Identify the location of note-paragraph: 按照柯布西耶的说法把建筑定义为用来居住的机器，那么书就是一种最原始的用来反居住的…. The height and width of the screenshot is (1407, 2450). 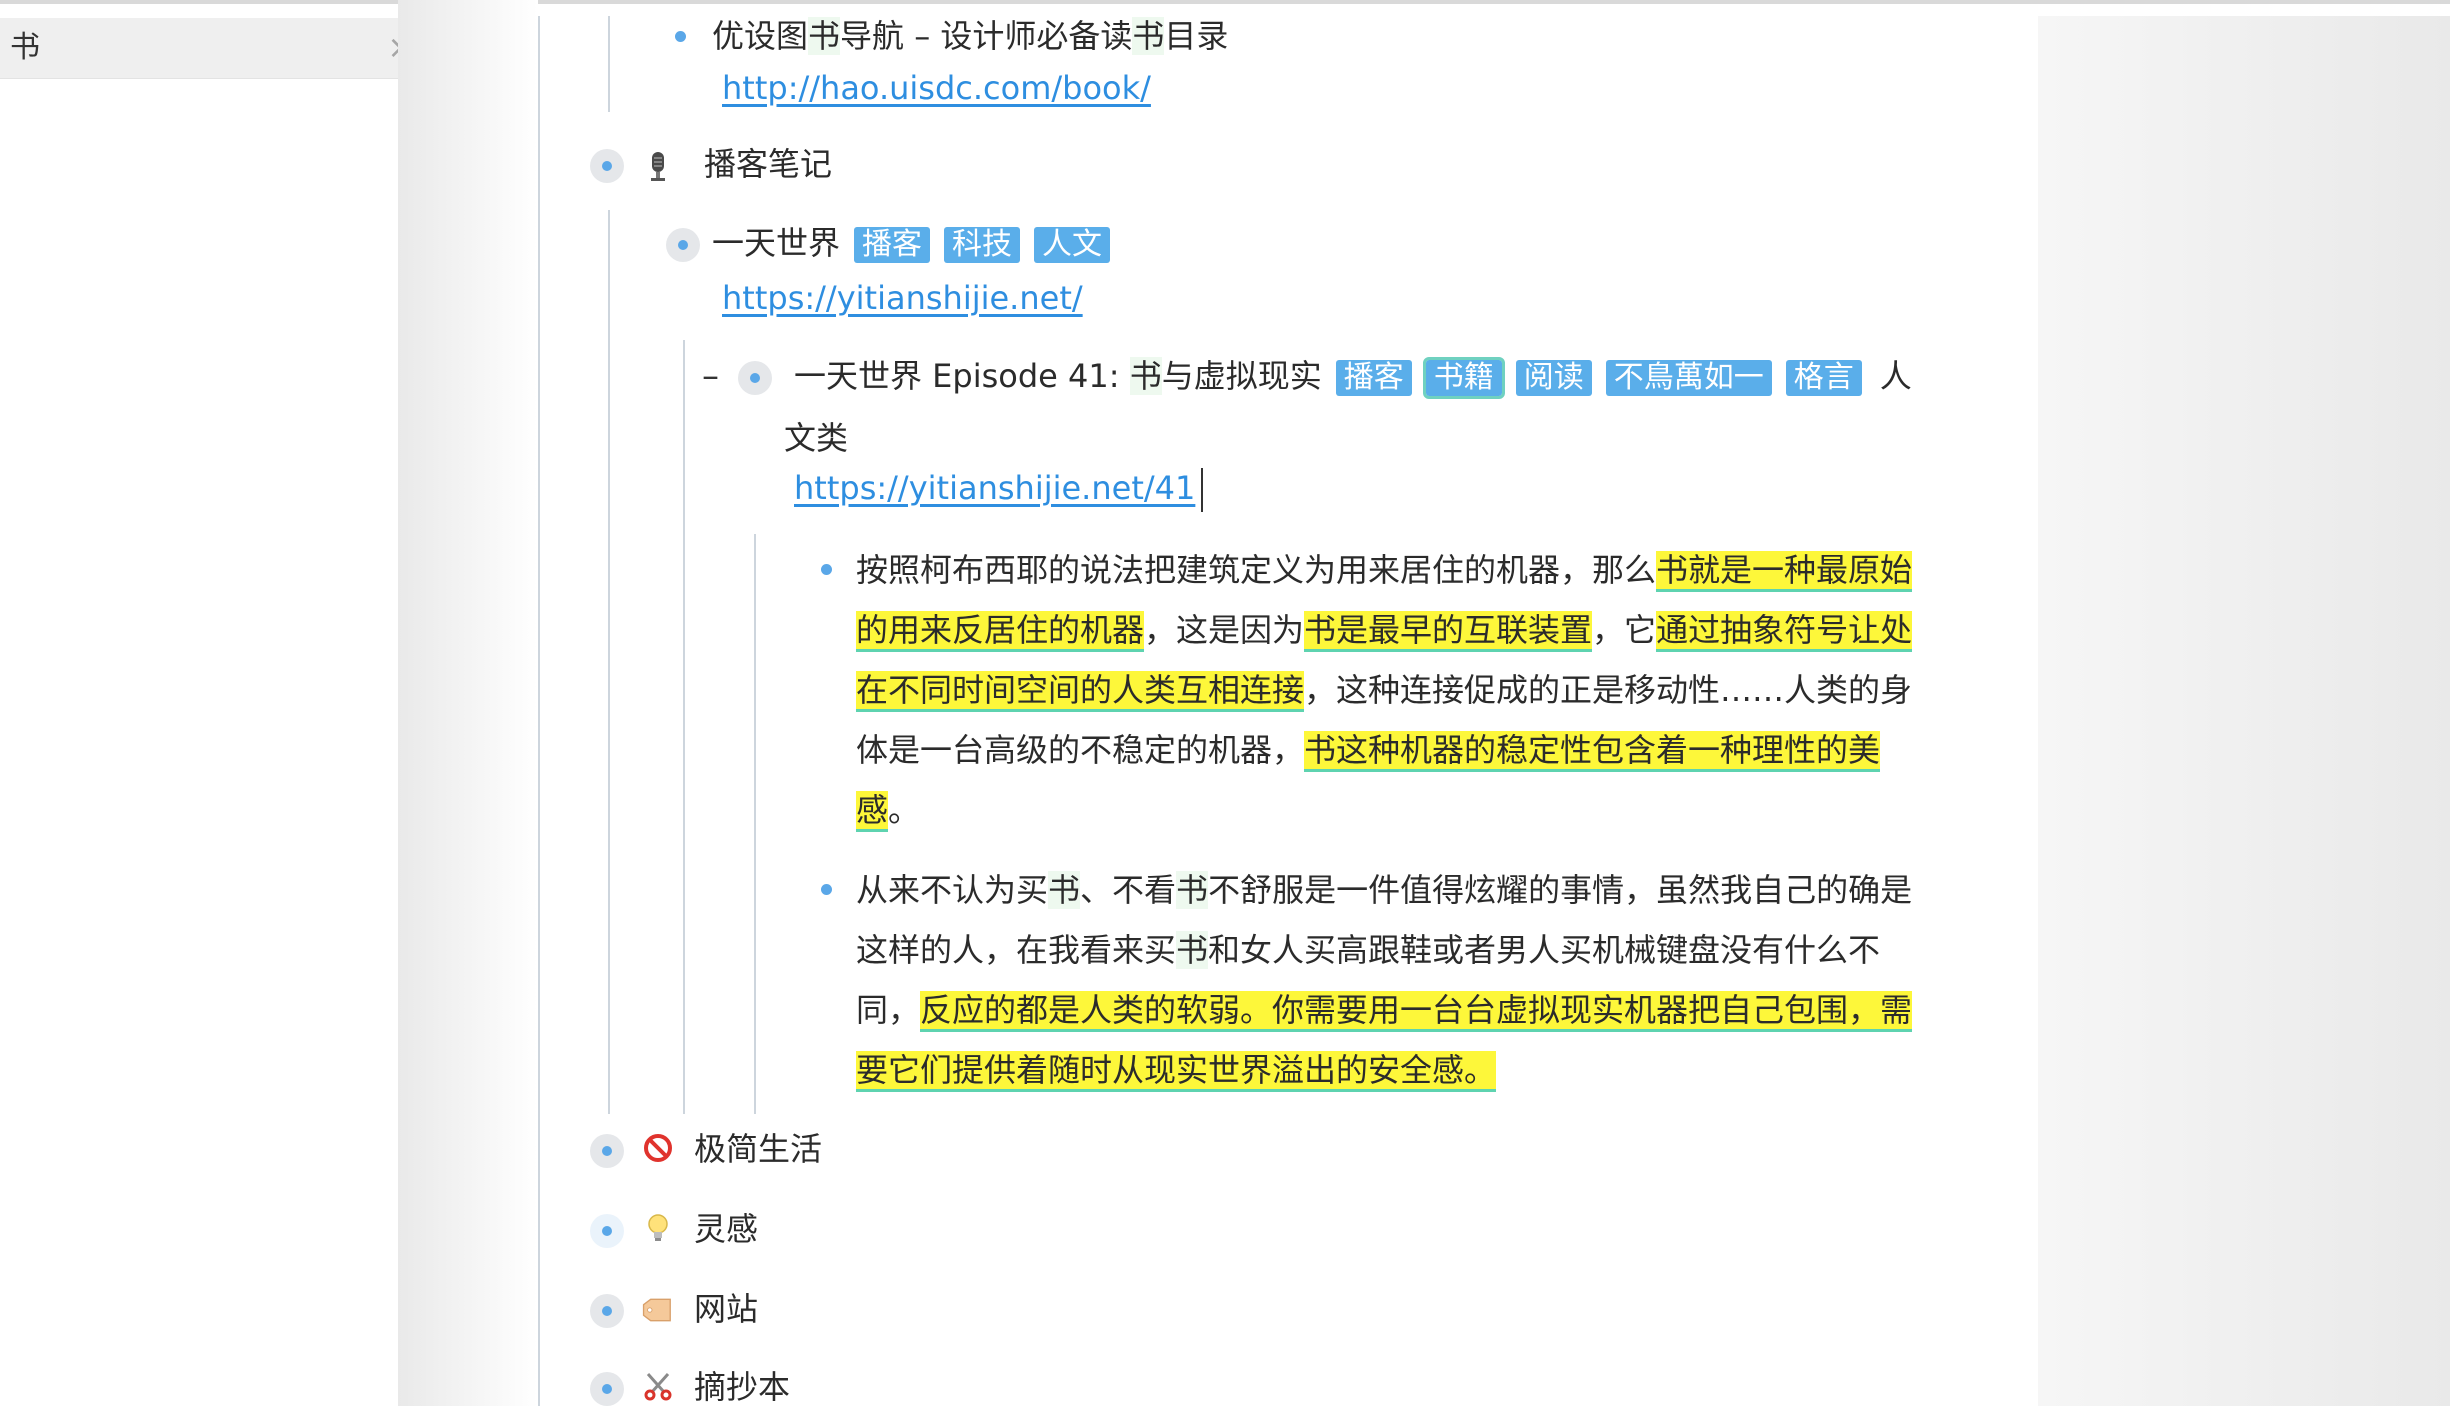
(1388, 690).